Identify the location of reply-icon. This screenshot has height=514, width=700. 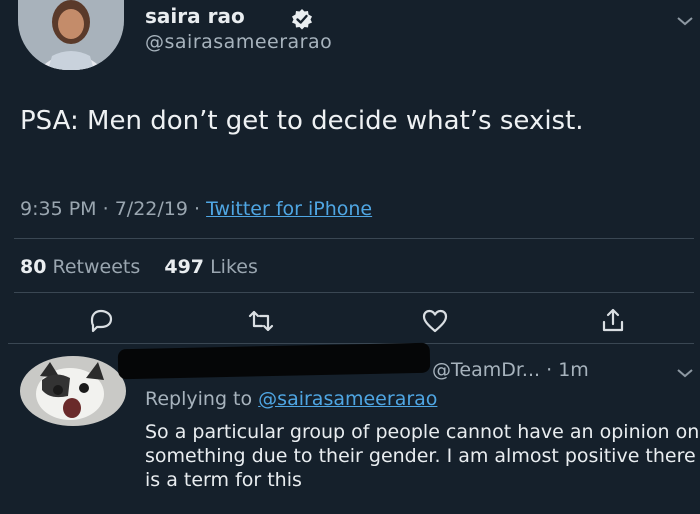
(101, 321).